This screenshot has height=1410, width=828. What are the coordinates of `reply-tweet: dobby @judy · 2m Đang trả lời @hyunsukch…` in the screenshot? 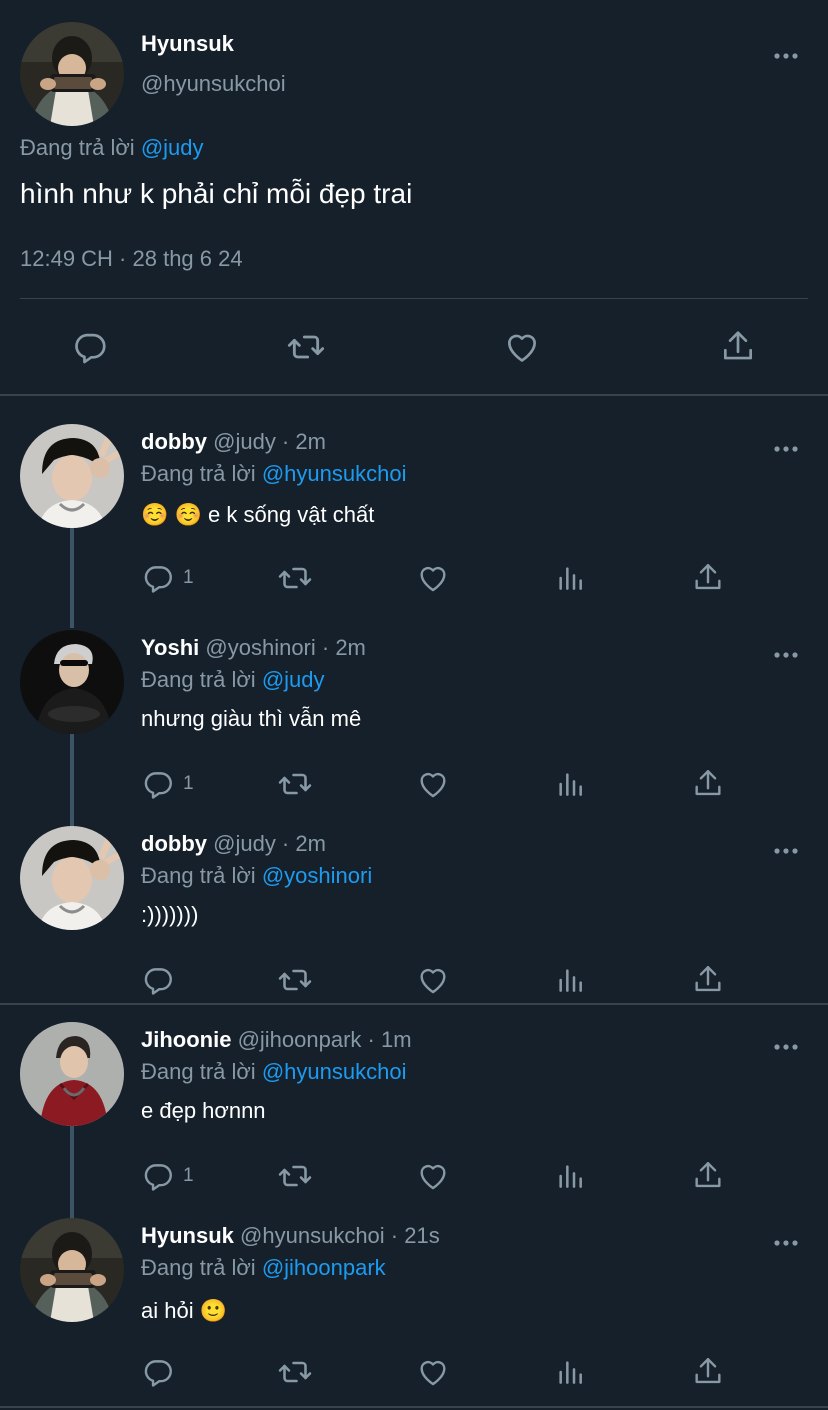 It's located at (414, 526).